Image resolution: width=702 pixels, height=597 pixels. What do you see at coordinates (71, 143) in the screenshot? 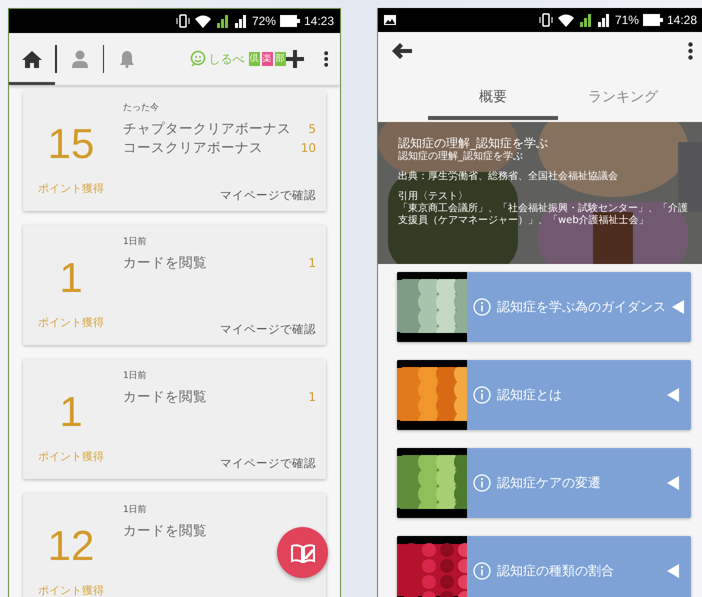
I see `points-number: 15` at bounding box center [71, 143].